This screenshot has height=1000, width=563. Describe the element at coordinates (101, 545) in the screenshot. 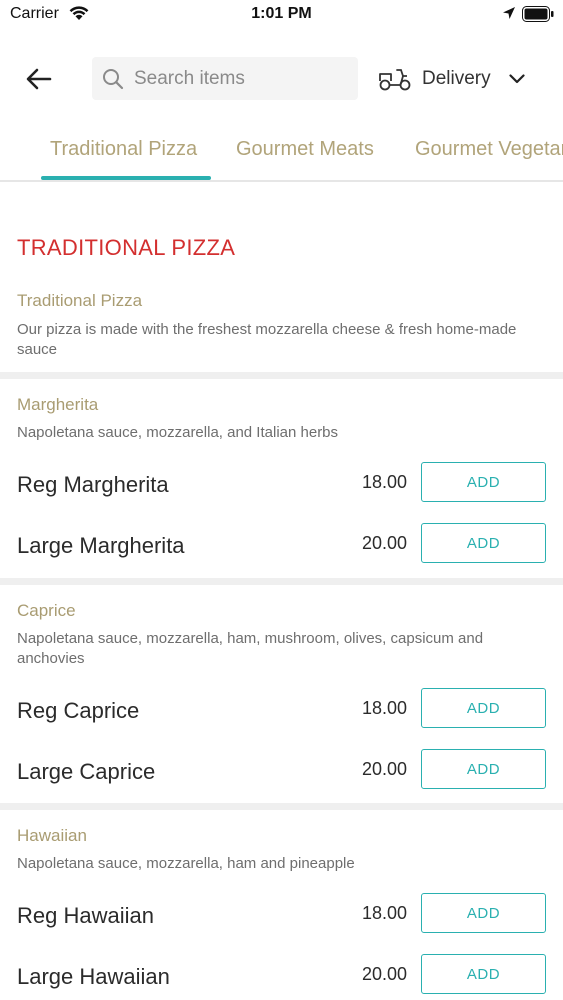

I see `menu-item-name: Large Margherita` at that location.